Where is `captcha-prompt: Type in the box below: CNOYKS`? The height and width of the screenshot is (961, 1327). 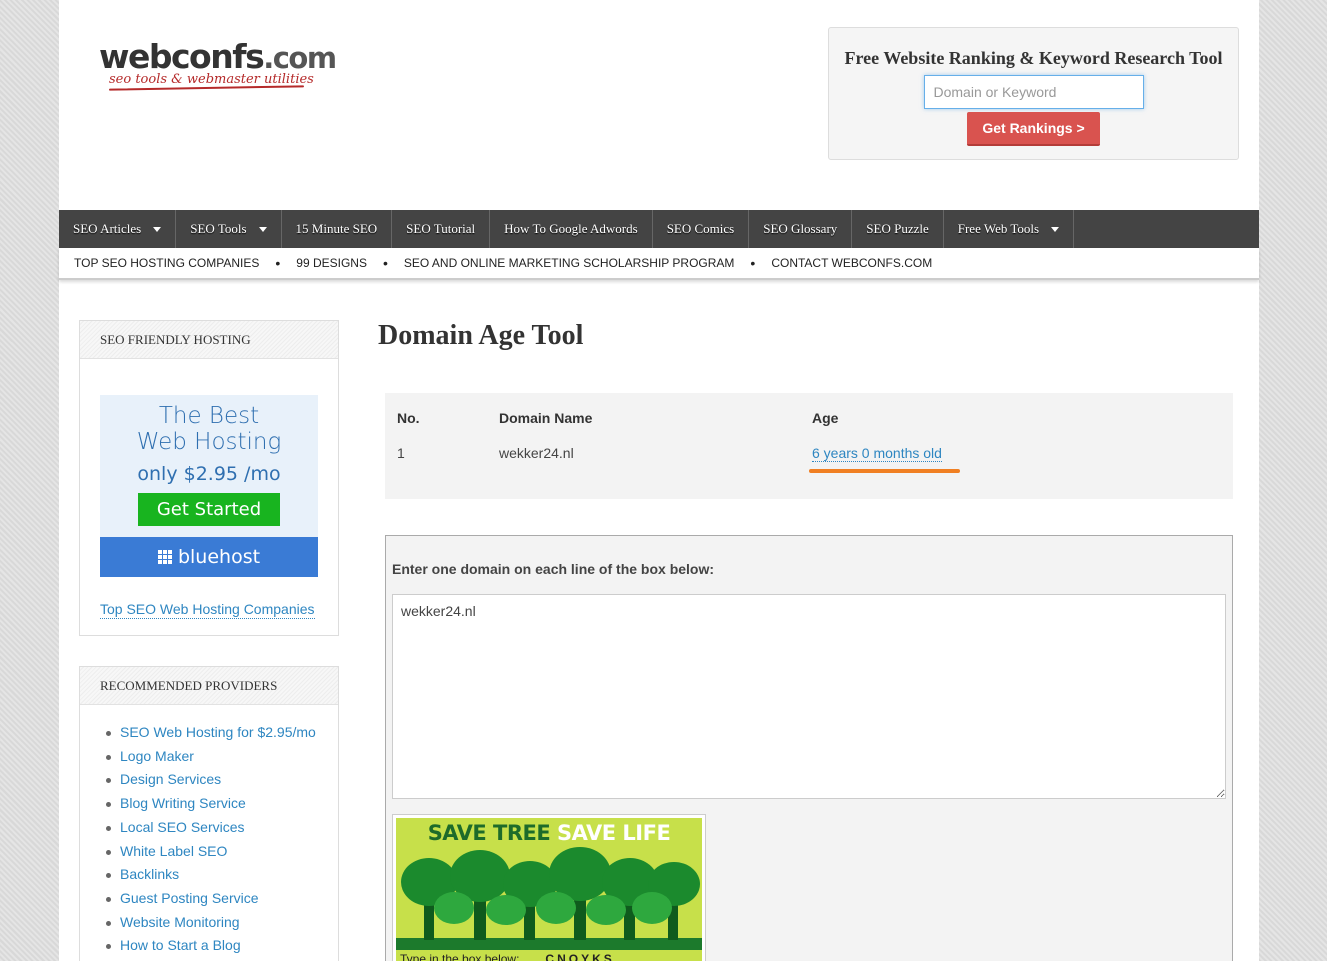 captcha-prompt: Type in the box below: CNOYKS is located at coordinates (549, 955).